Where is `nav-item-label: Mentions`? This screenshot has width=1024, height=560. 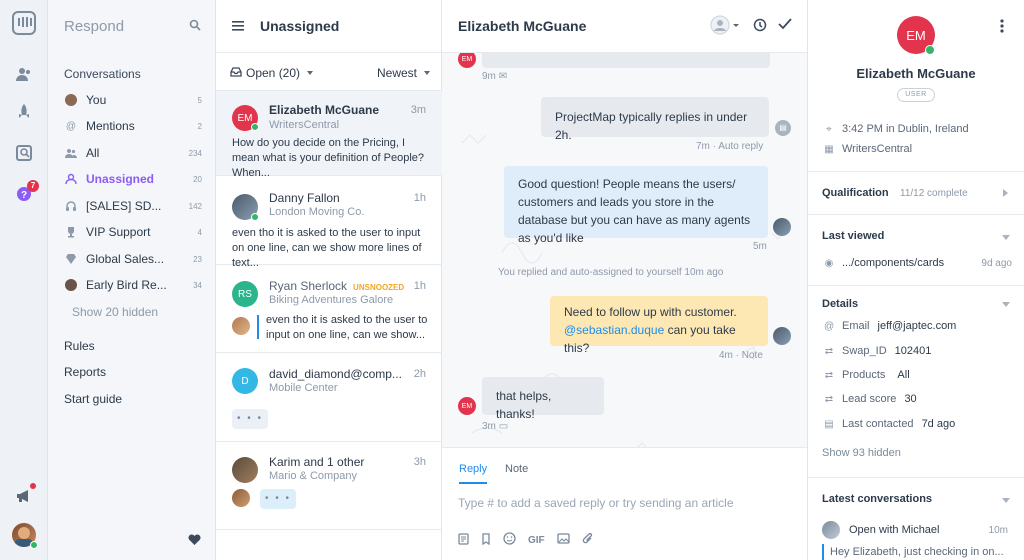
nav-item-label: Mentions is located at coordinates (110, 126).